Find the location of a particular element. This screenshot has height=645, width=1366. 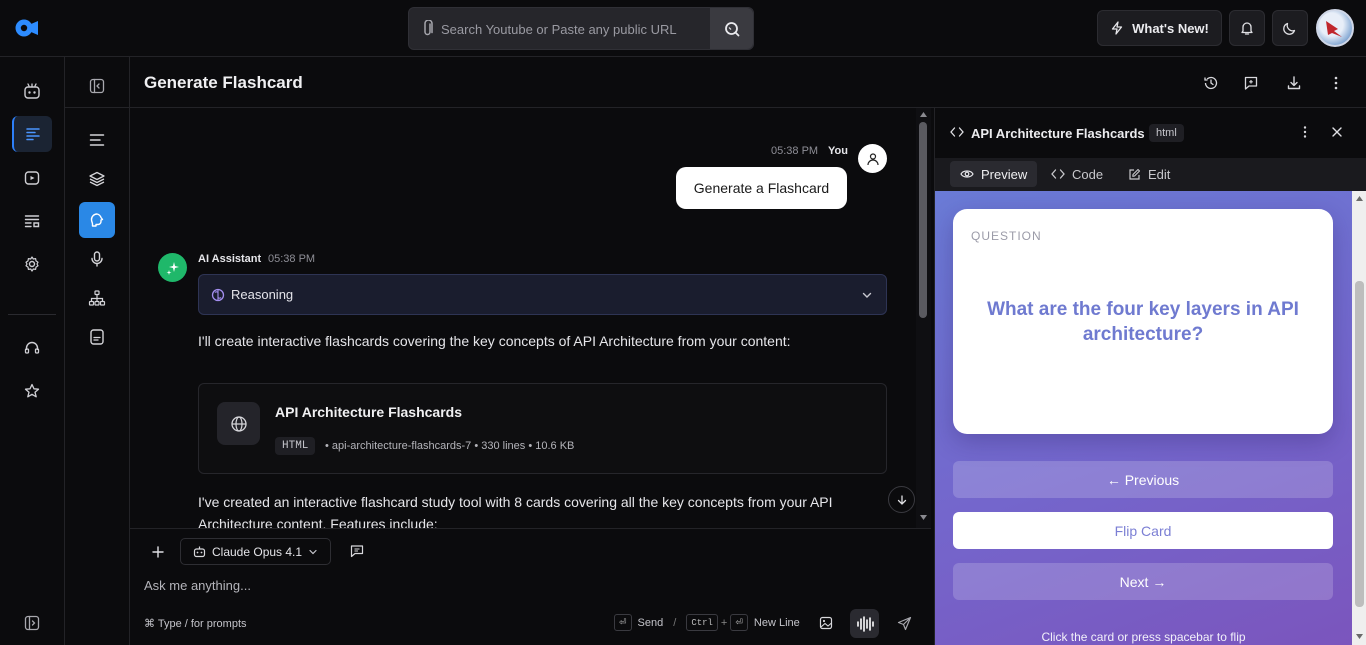

sidebar-item-support is located at coordinates (32, 348).